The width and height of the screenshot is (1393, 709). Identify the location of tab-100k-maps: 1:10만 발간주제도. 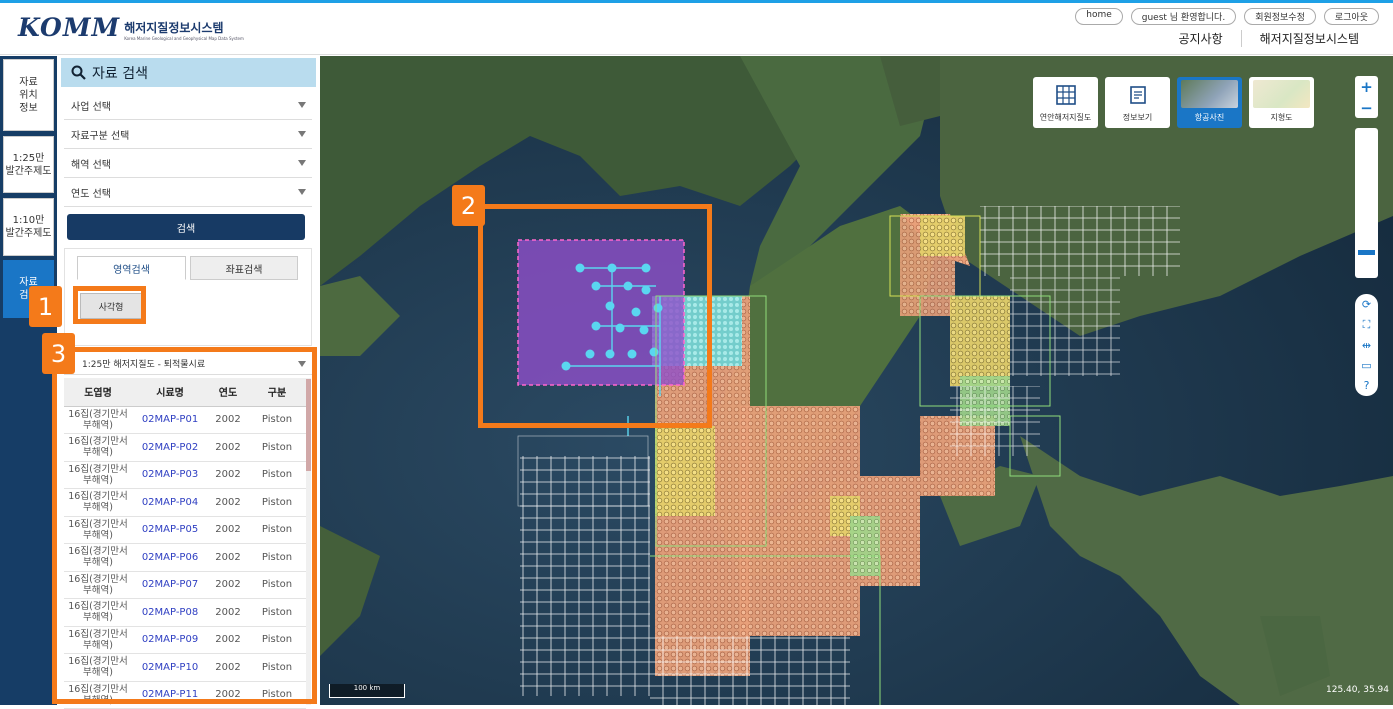
(28, 227).